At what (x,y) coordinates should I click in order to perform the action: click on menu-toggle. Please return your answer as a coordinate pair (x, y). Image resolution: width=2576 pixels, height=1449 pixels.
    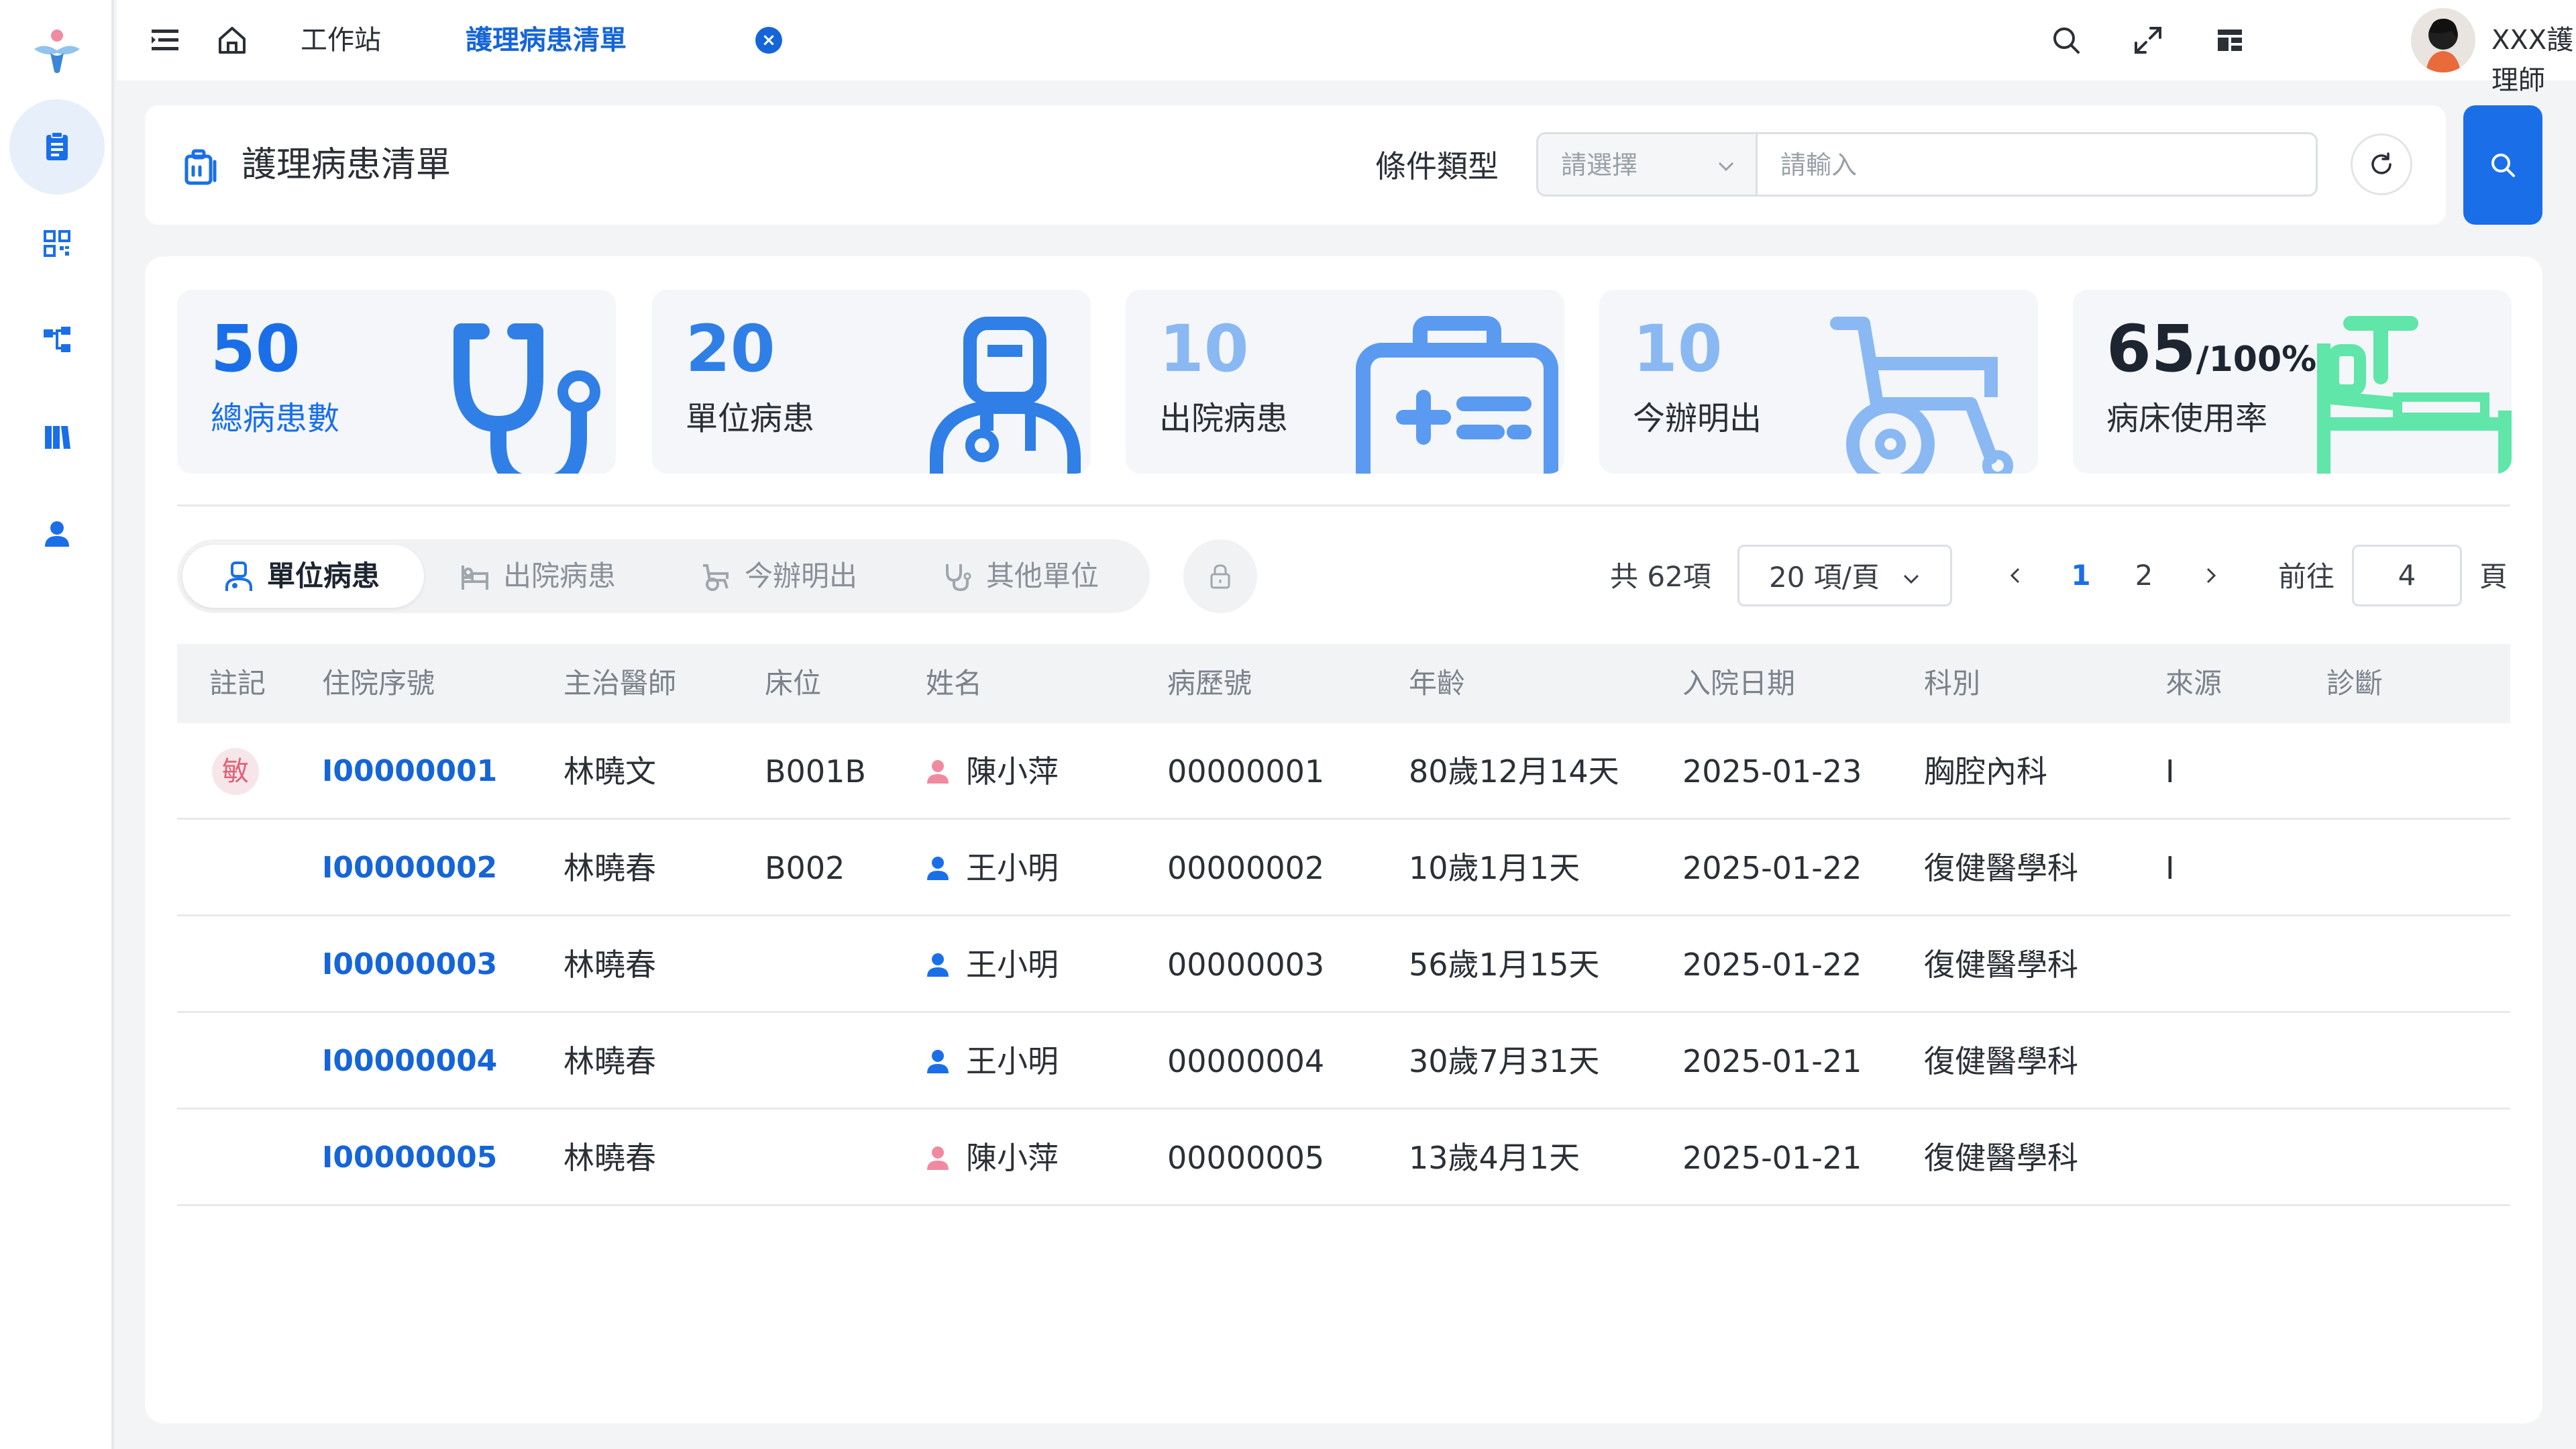
    Looking at the image, I should click on (165, 40).